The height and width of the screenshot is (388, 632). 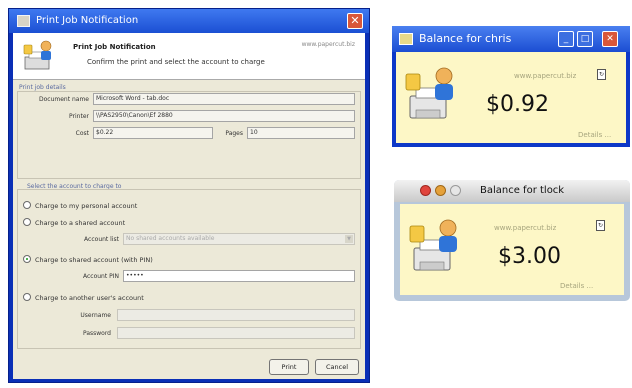 I want to click on zoom-icon, so click(x=455, y=190).